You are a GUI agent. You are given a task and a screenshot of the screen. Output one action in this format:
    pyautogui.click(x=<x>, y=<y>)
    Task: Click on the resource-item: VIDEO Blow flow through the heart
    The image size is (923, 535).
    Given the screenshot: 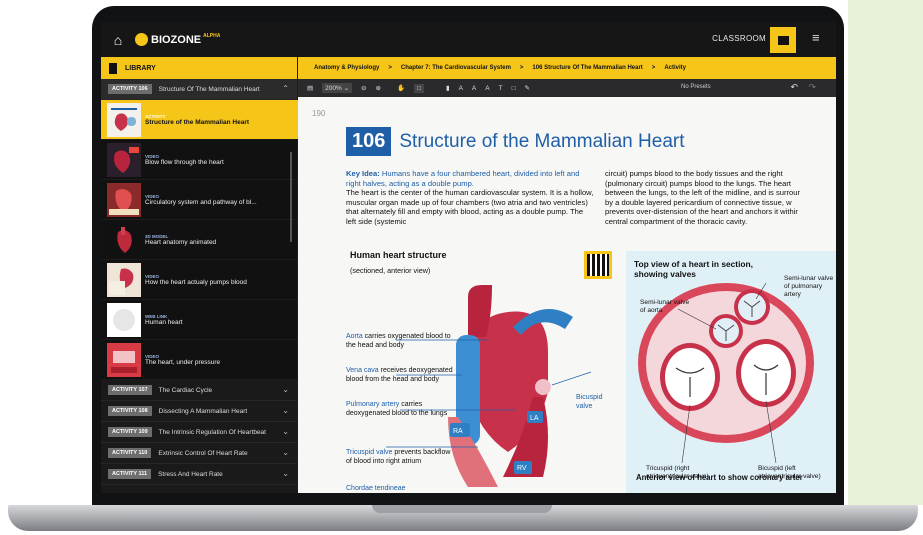 What is the action you would take?
    pyautogui.click(x=199, y=160)
    